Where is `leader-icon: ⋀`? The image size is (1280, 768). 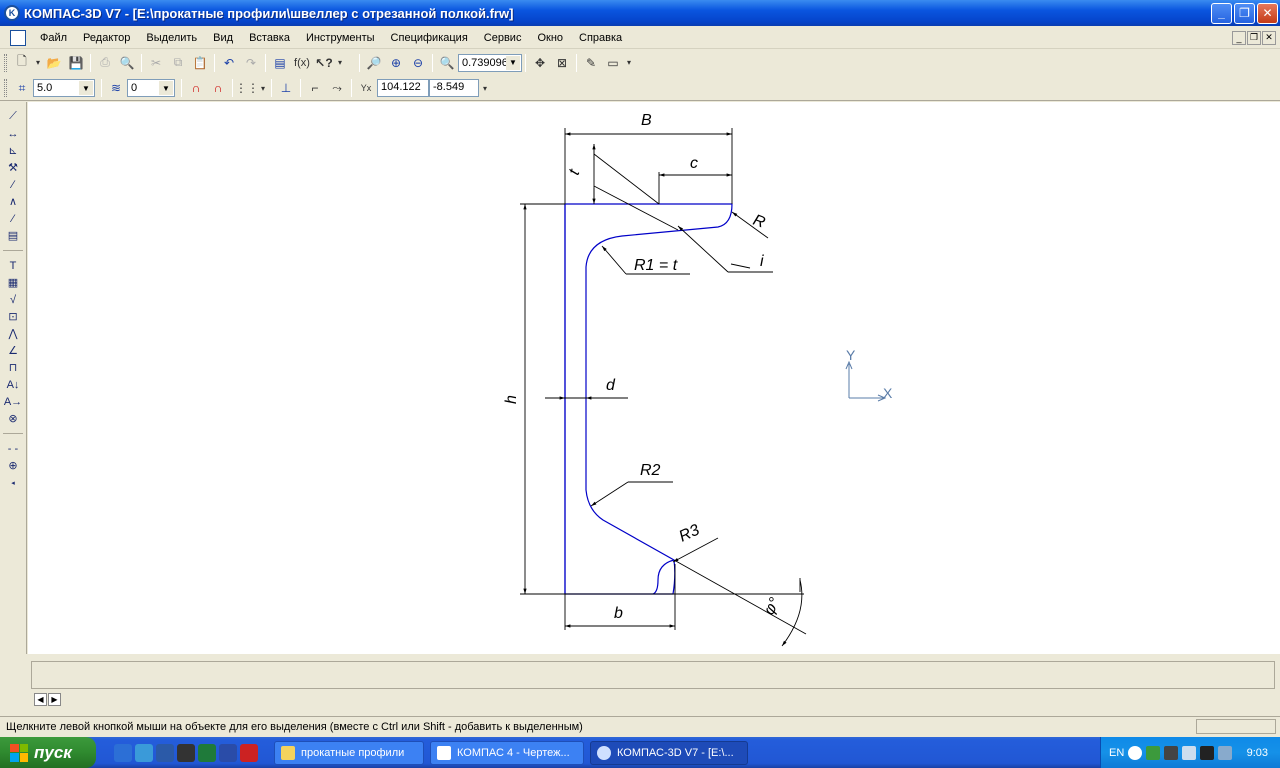 leader-icon: ⋀ is located at coordinates (13, 333).